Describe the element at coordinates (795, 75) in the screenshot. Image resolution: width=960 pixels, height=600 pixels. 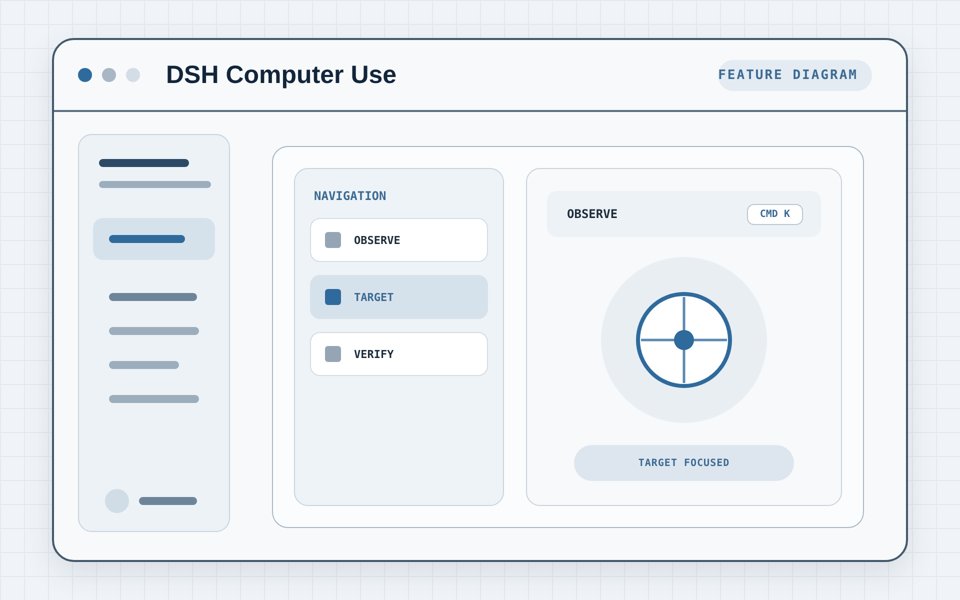
I see `feature-badge: FEATURE DIAGRAM` at that location.